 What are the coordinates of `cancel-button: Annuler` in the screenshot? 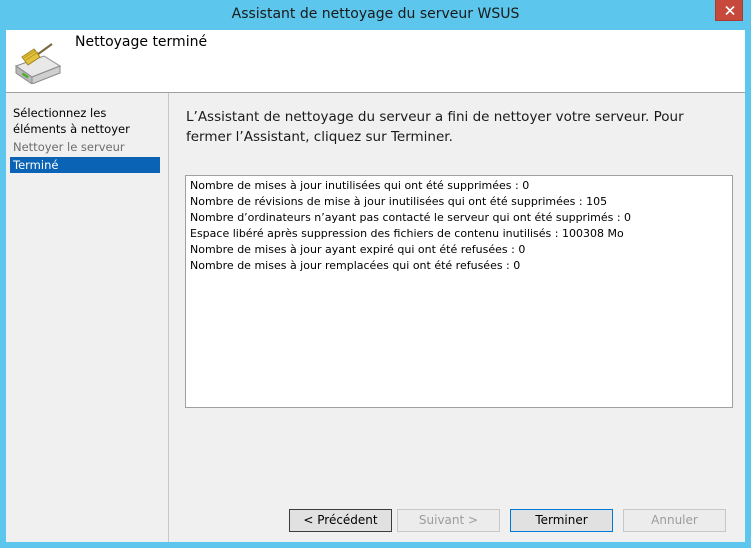 It's located at (674, 520).